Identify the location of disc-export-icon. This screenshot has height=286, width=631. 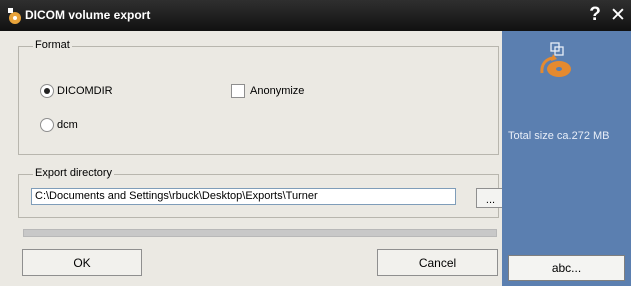
(555, 59).